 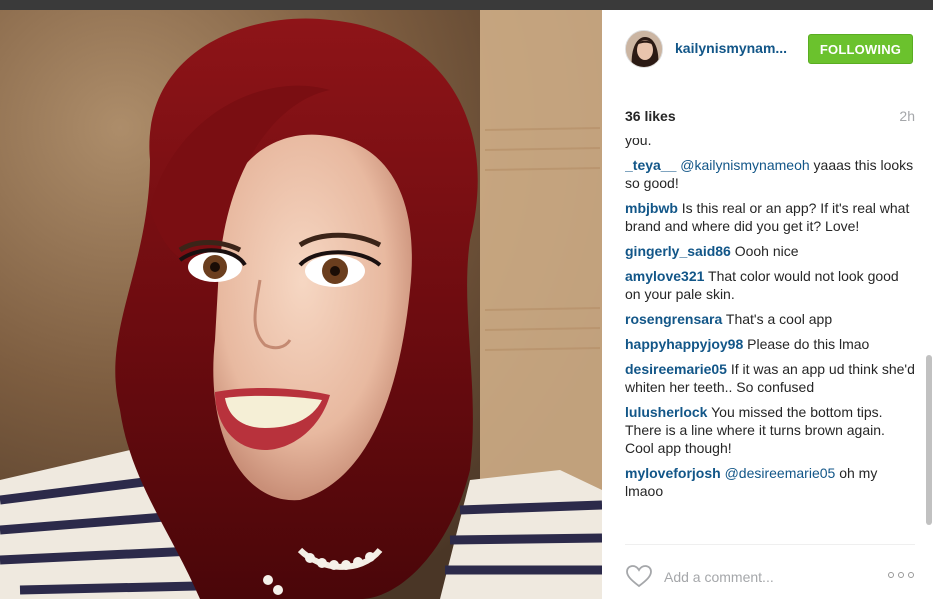 What do you see at coordinates (780, 473) in the screenshot?
I see `comment-mention: @desireemarie05` at bounding box center [780, 473].